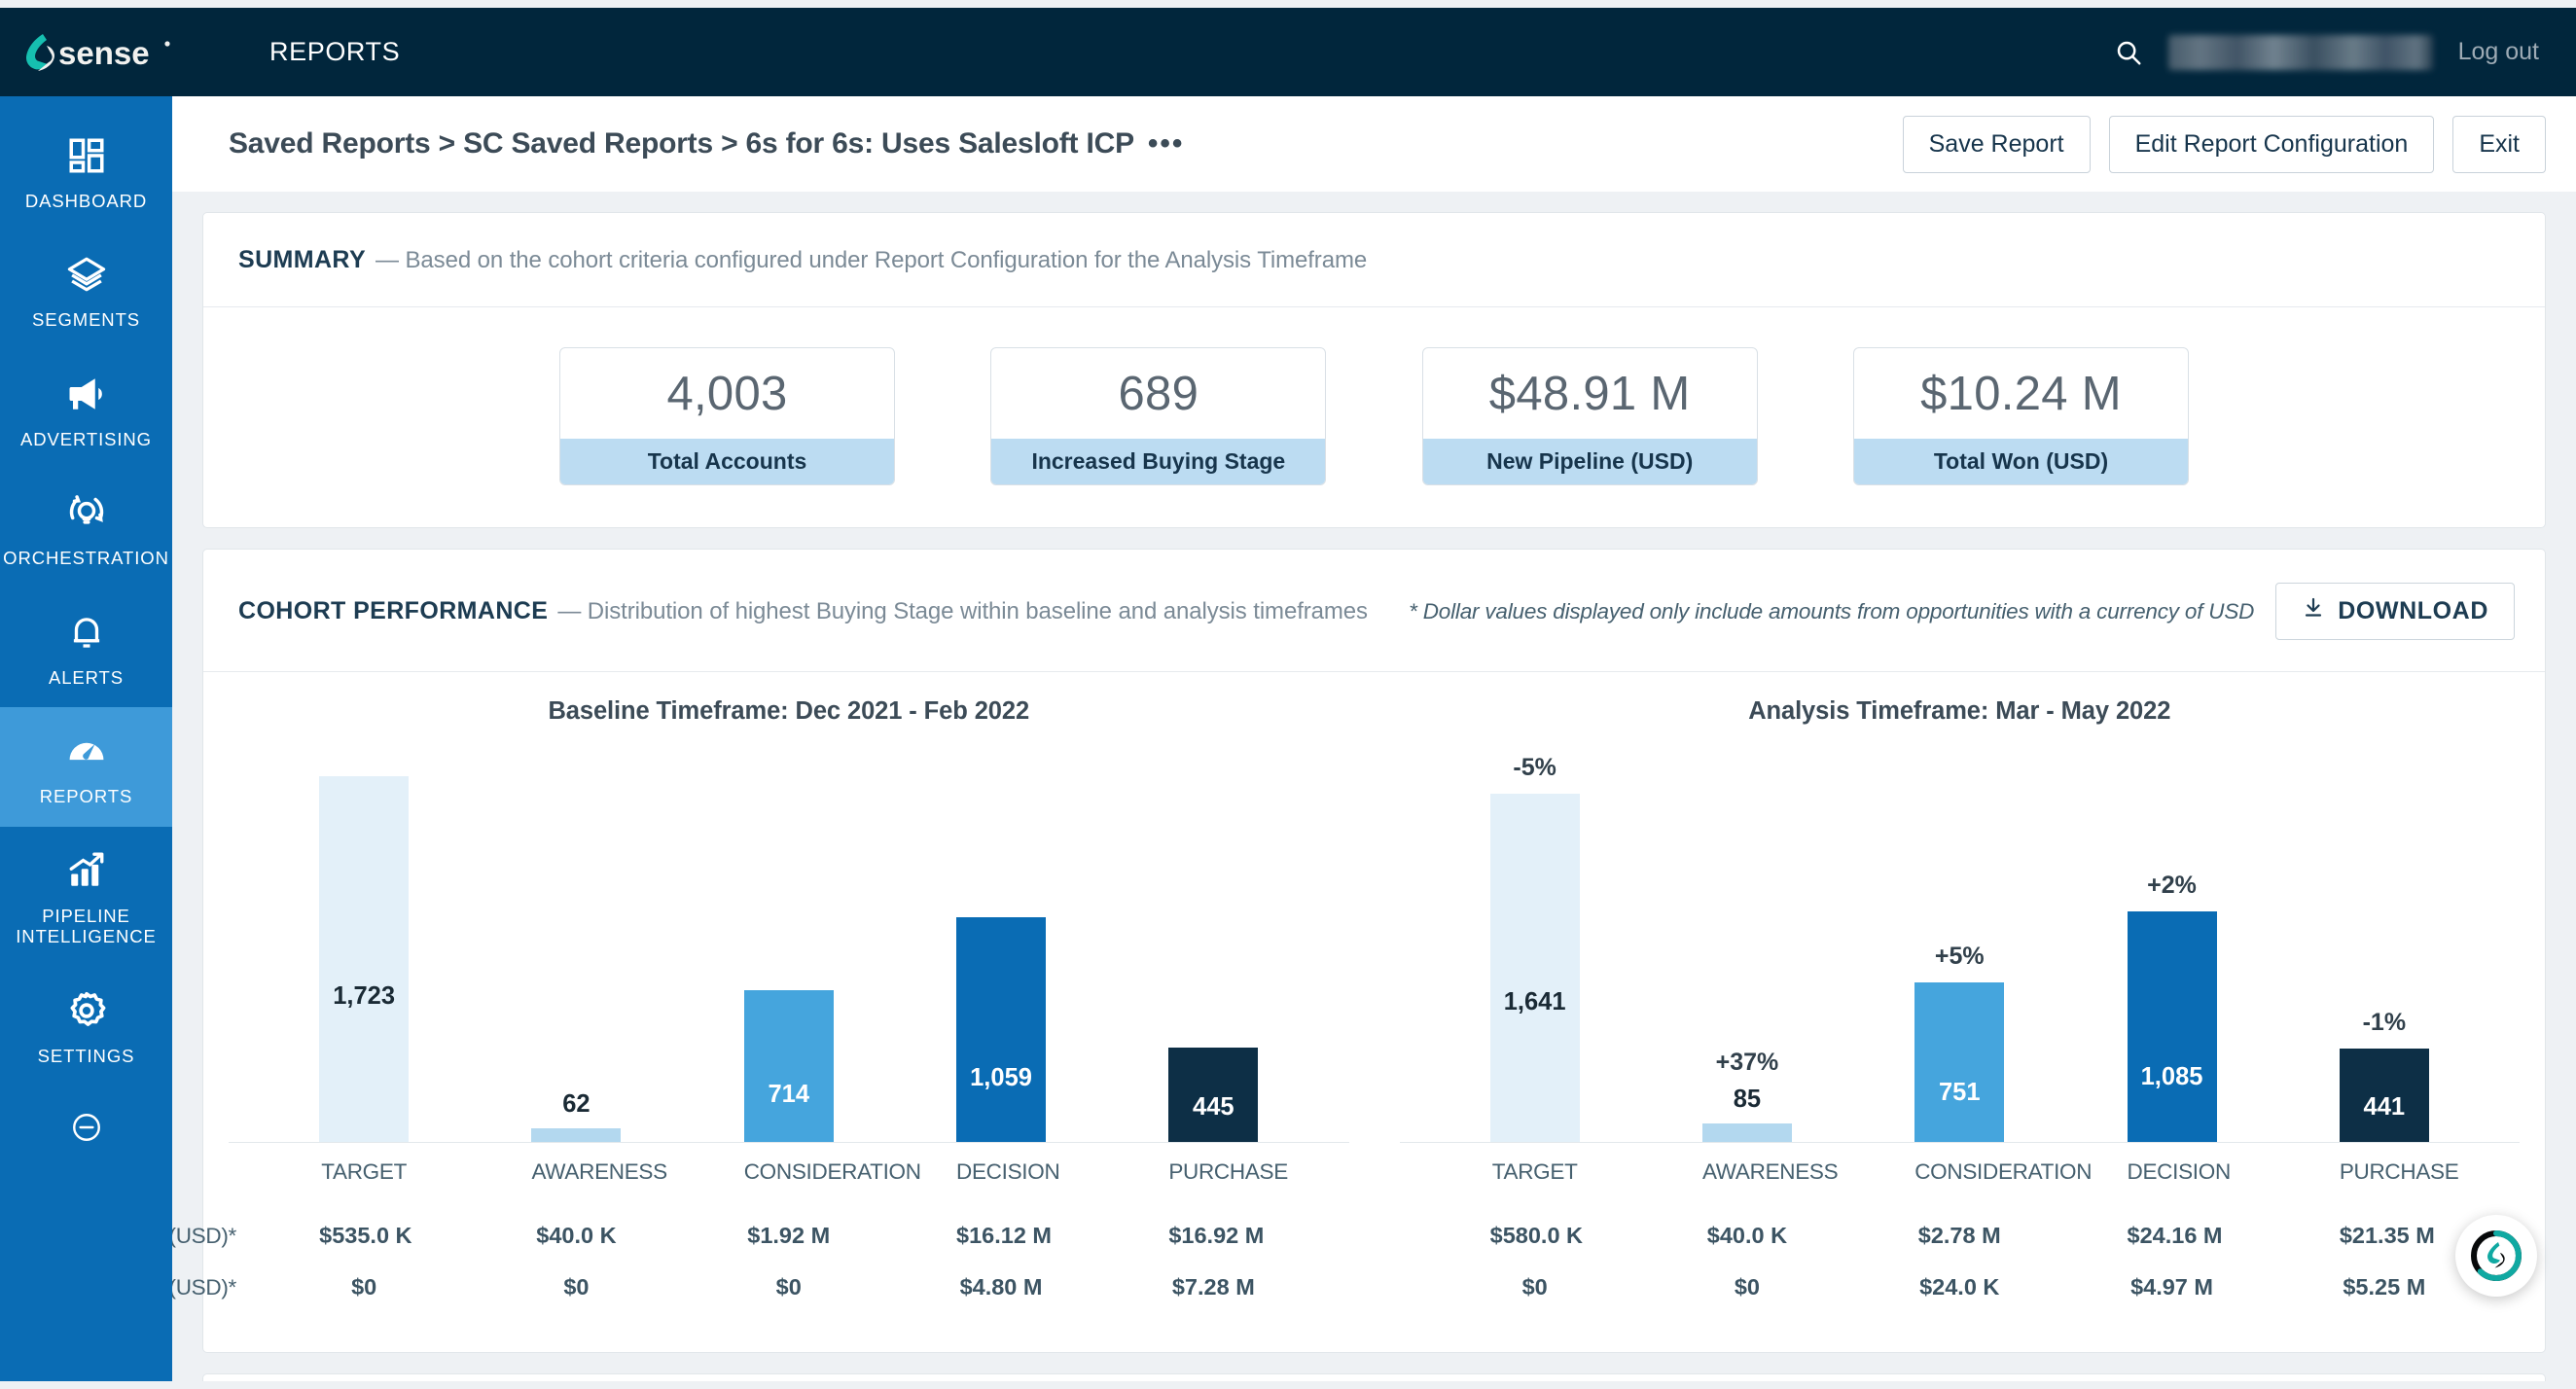 The height and width of the screenshot is (1389, 2576). I want to click on nav-reports-label: REPORTS, so click(334, 52).